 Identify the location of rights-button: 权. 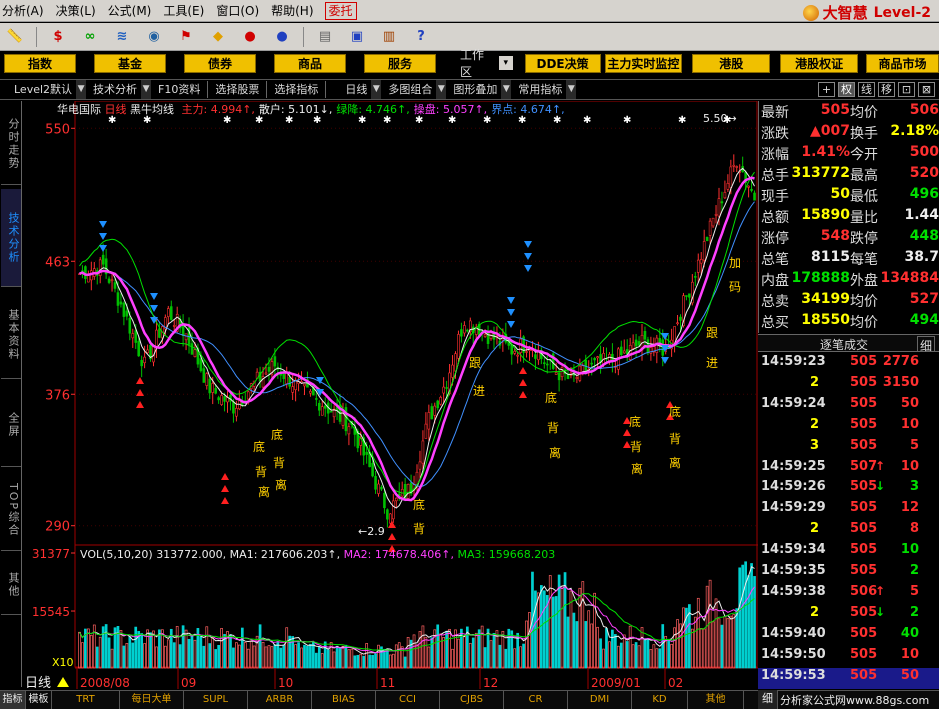
(846, 89).